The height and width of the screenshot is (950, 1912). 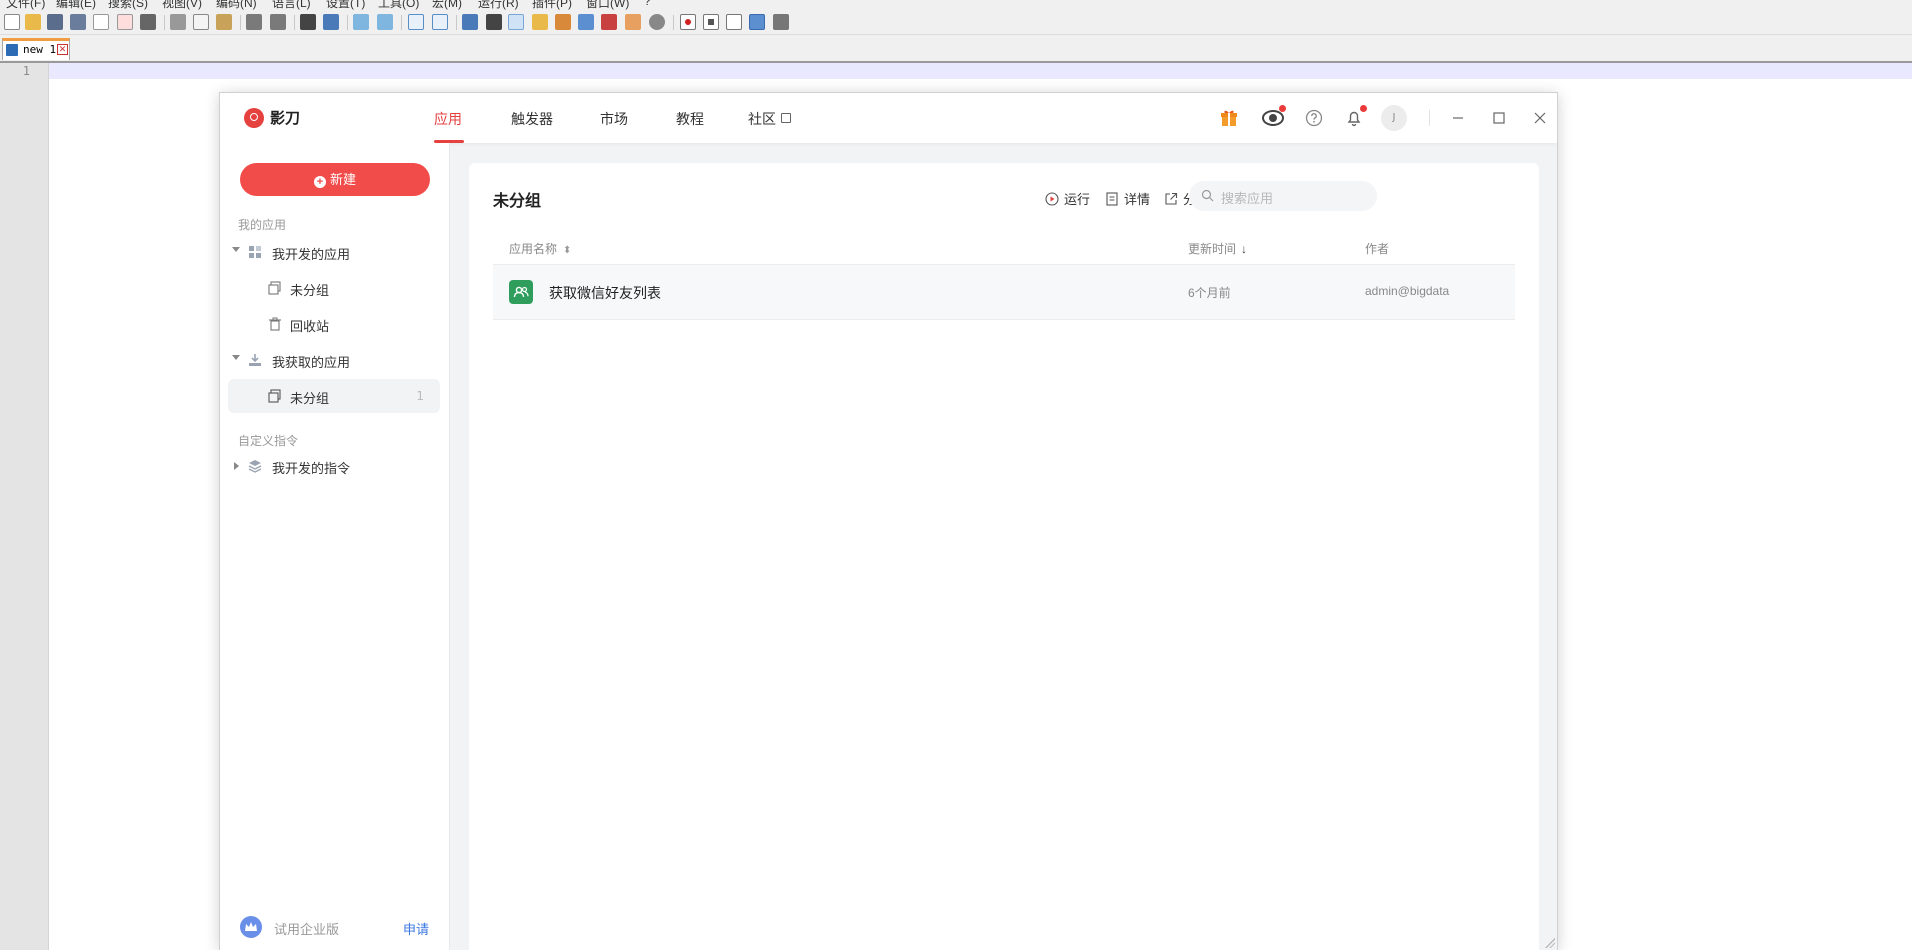 What do you see at coordinates (331, 22) in the screenshot?
I see `replace-icon` at bounding box center [331, 22].